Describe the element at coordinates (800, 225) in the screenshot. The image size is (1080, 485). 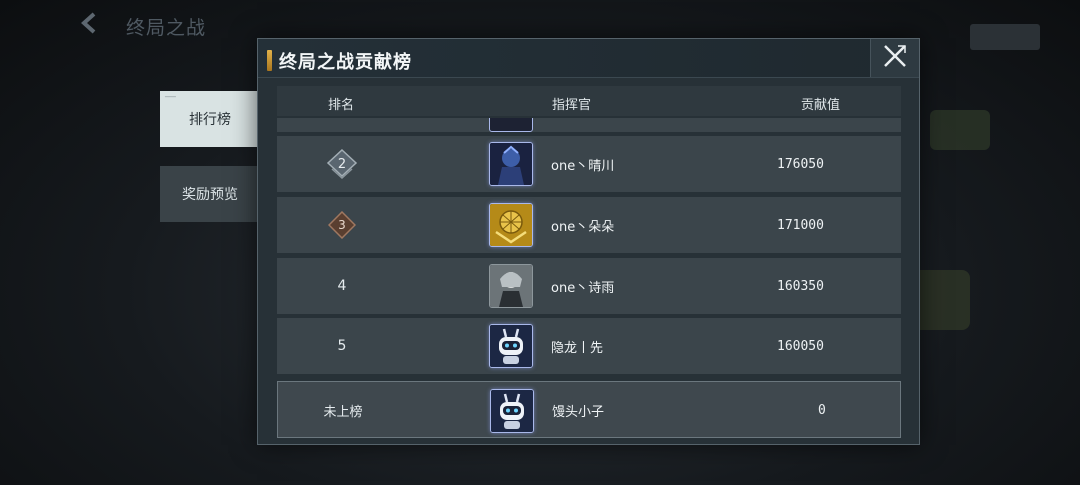
I see `contribution-score: 171000` at that location.